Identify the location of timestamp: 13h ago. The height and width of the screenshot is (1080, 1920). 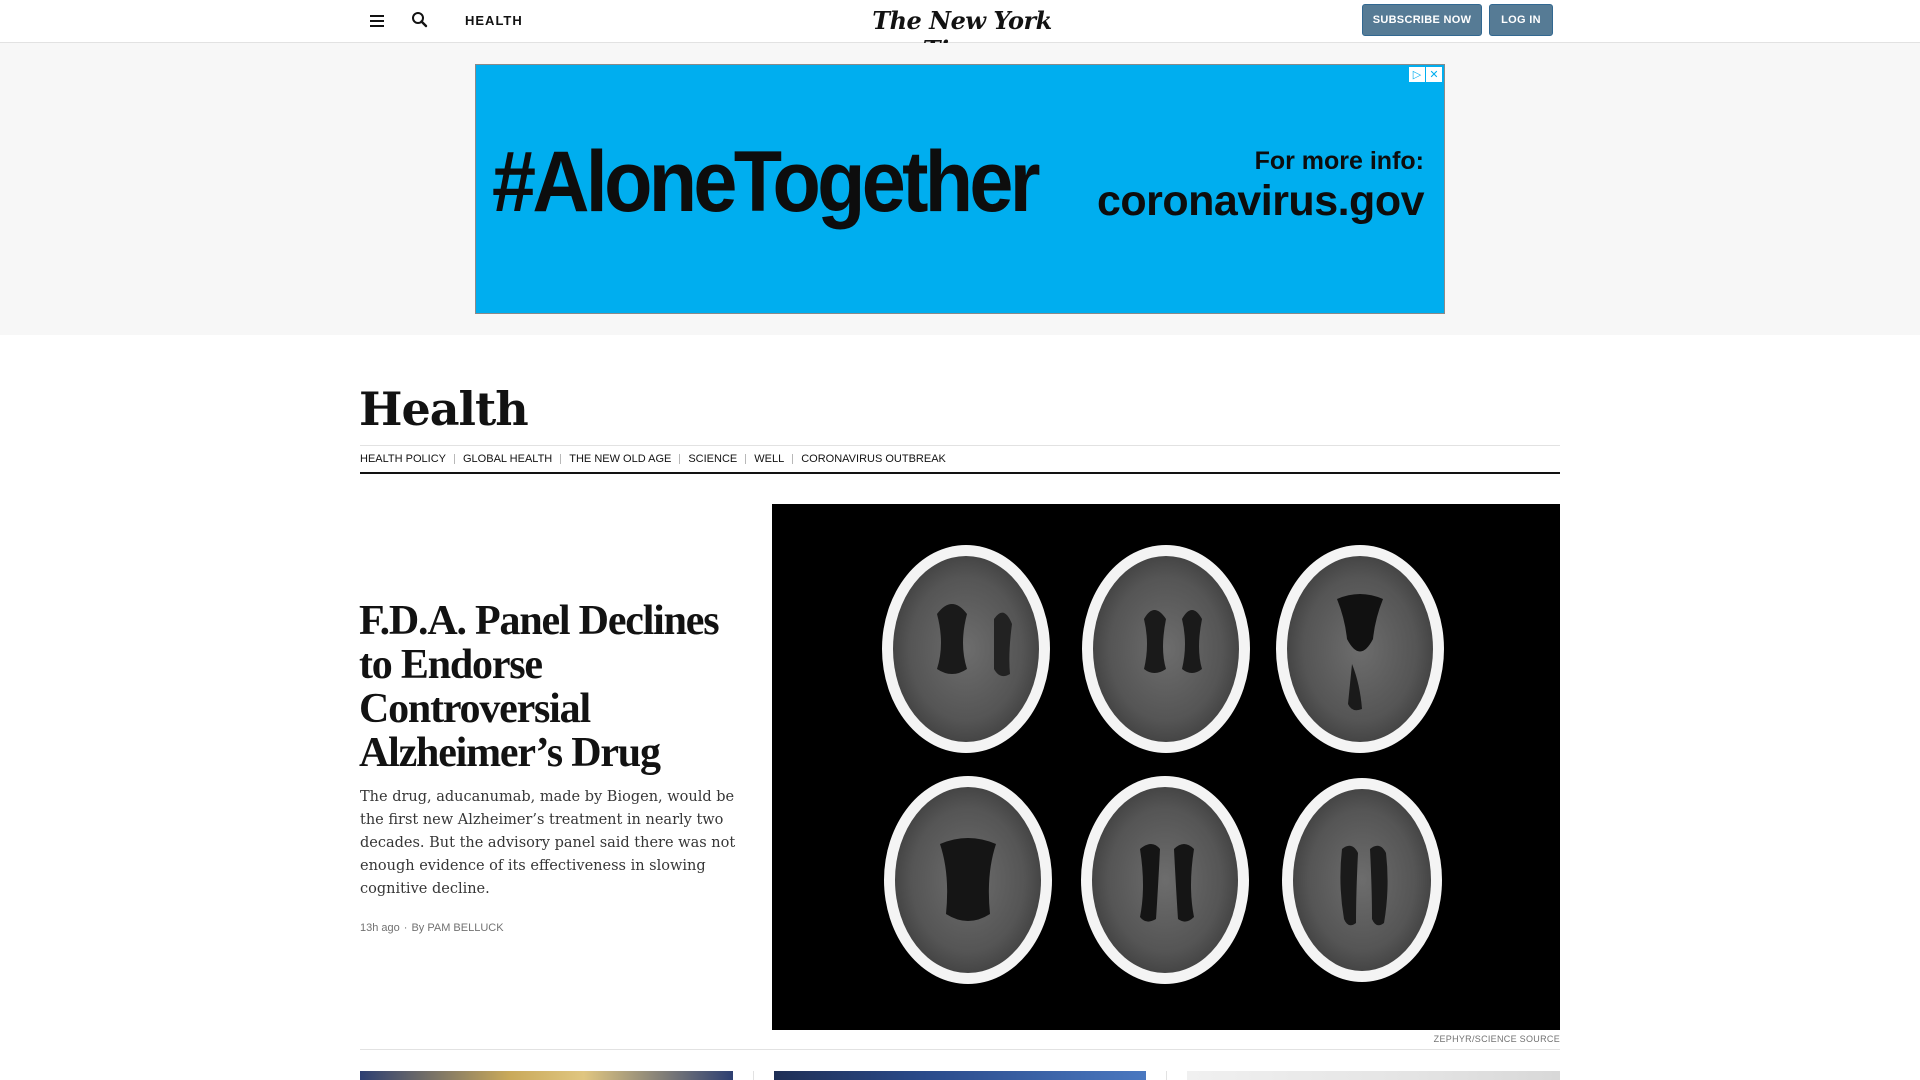
(380, 928).